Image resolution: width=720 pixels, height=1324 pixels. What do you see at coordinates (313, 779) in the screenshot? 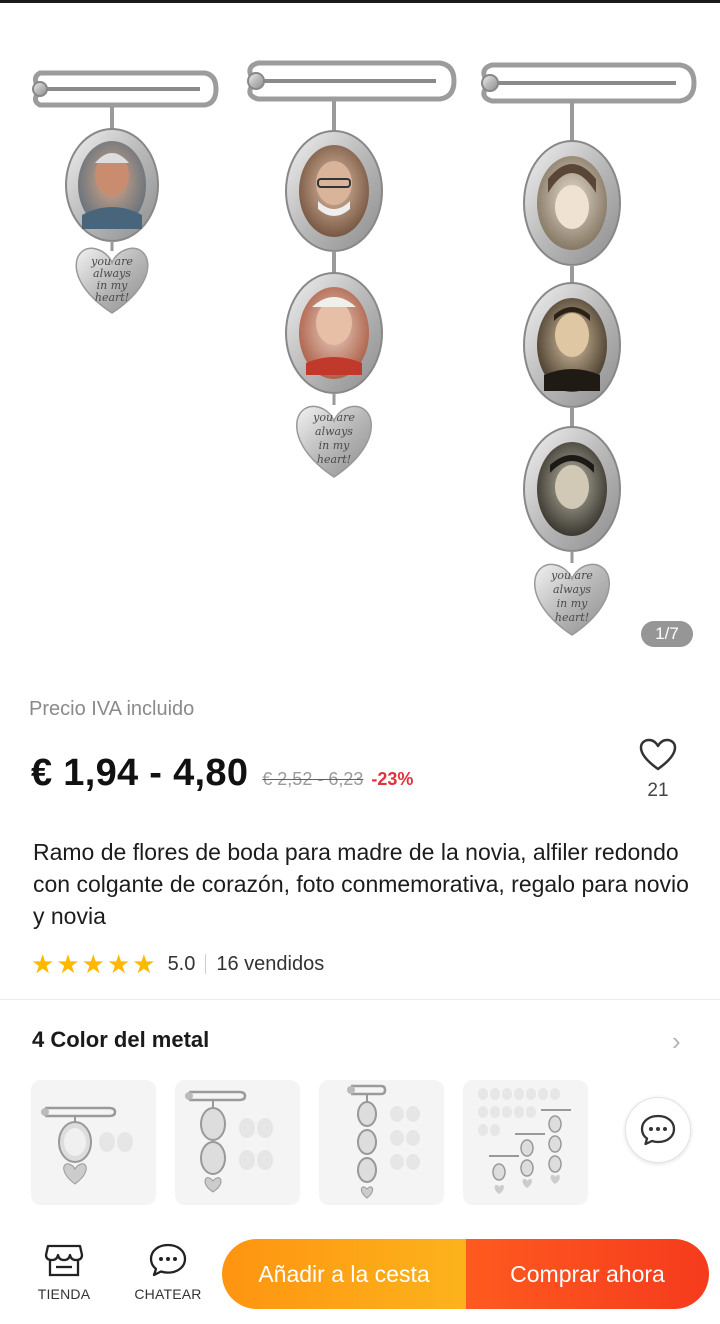
I see `original-price: € 2,52 - 6,23` at bounding box center [313, 779].